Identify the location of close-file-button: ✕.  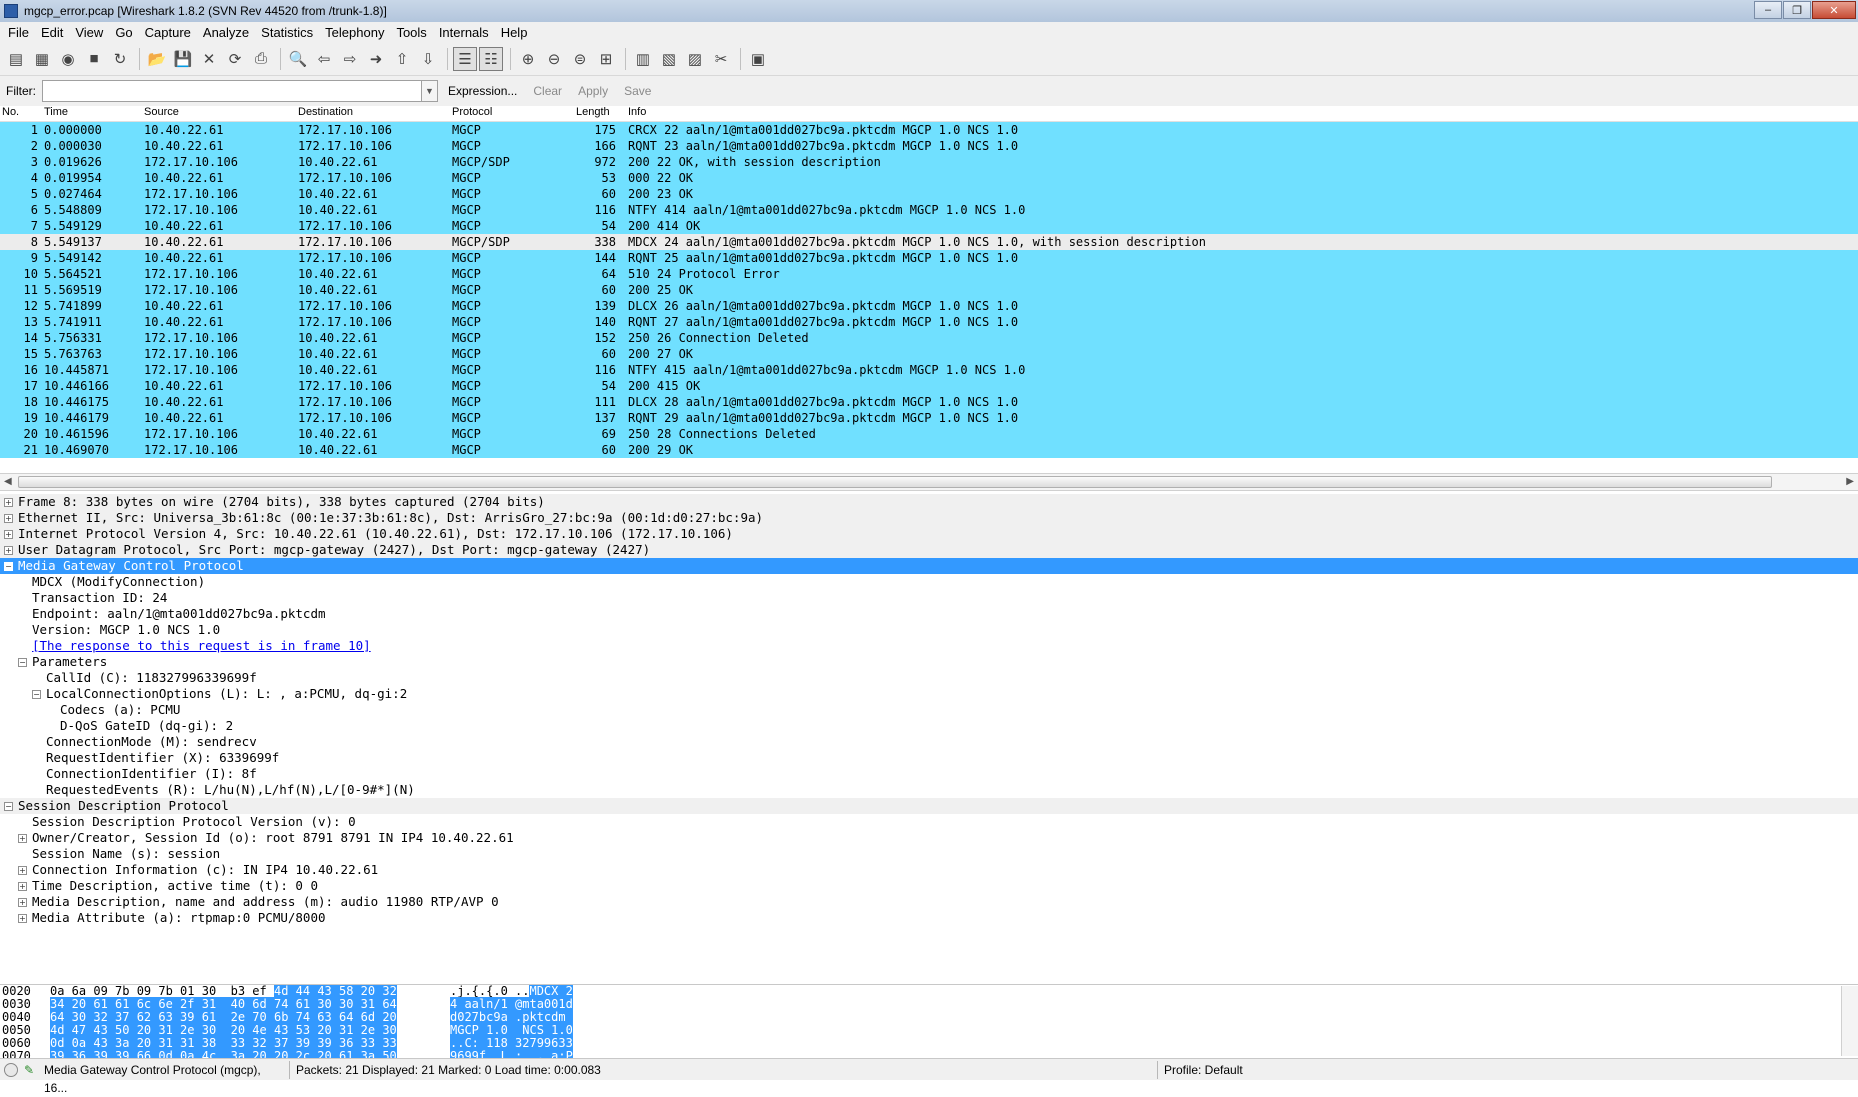
(209, 59).